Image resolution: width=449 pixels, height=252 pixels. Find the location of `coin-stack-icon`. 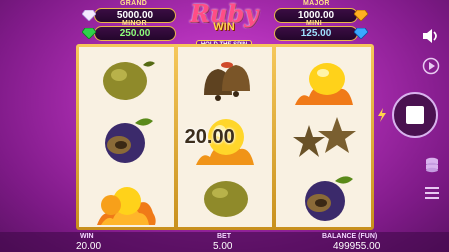

coin-stack-icon is located at coordinates (432, 165).